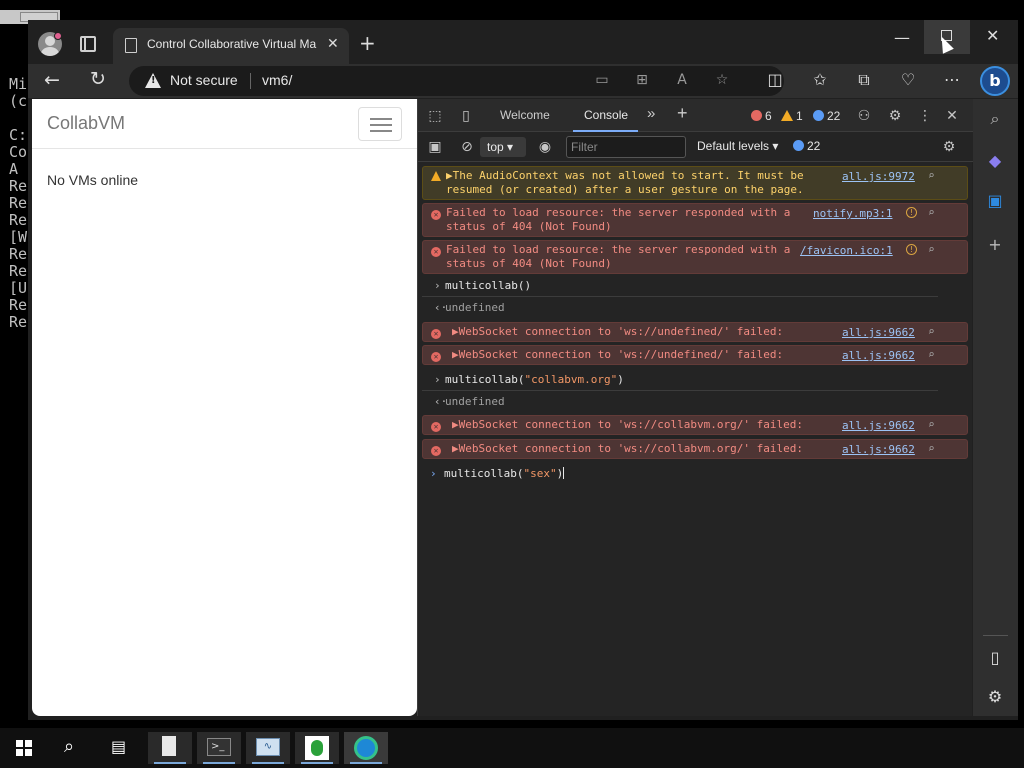 The height and width of the screenshot is (768, 1024). I want to click on source-link: notify.mp3:1, so click(852, 214).